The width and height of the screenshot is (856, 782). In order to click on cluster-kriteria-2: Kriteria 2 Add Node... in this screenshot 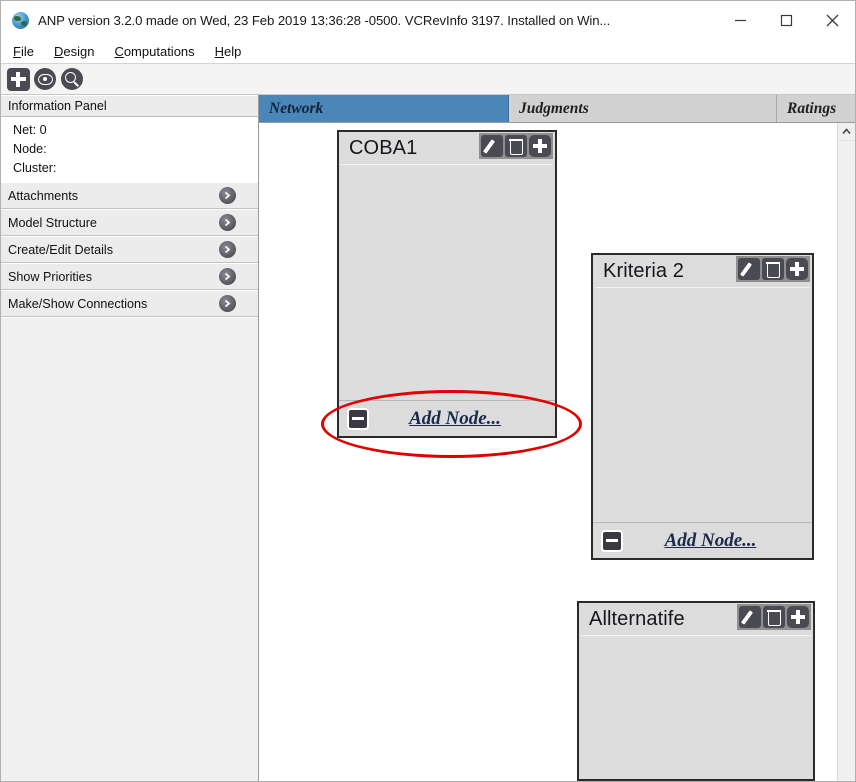, I will do `click(702, 406)`.